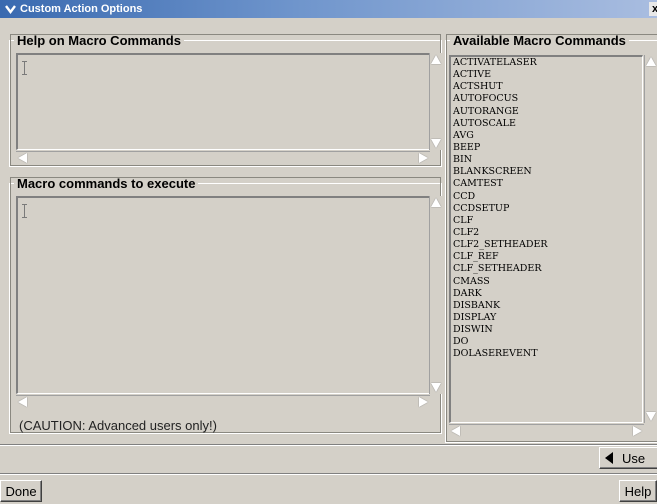 The height and width of the screenshot is (504, 657). Describe the element at coordinates (546, 318) in the screenshot. I see `macro-command-item: DISPLAY` at that location.